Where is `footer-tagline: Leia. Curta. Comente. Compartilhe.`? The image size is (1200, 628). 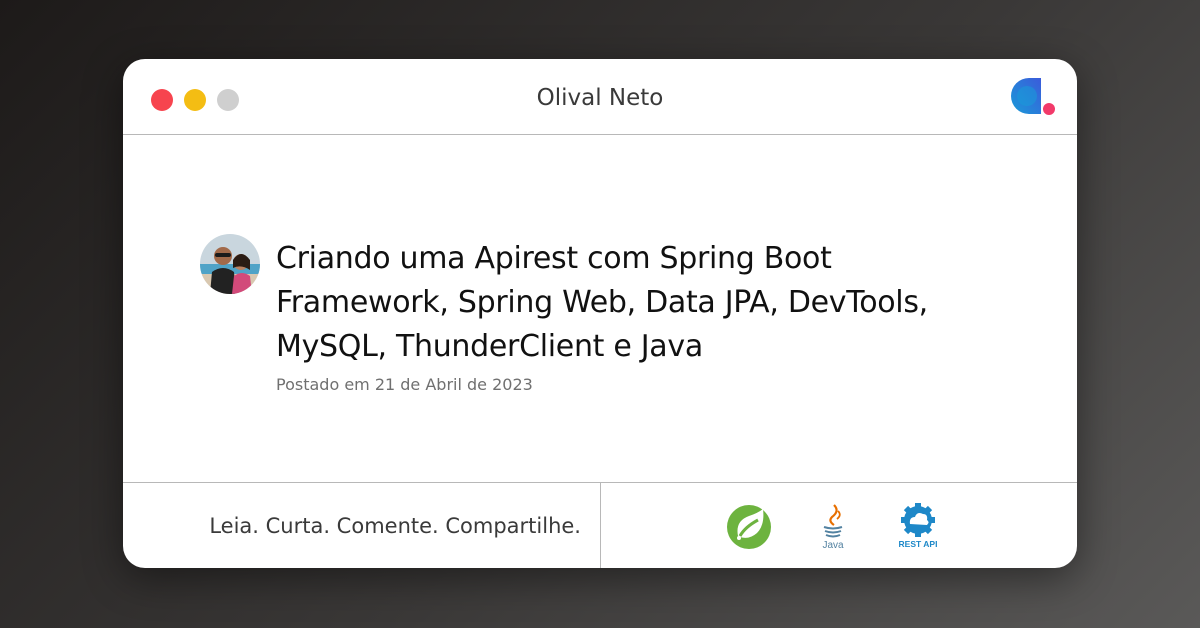
footer-tagline: Leia. Curta. Comente. Compartilhe. is located at coordinates (395, 526).